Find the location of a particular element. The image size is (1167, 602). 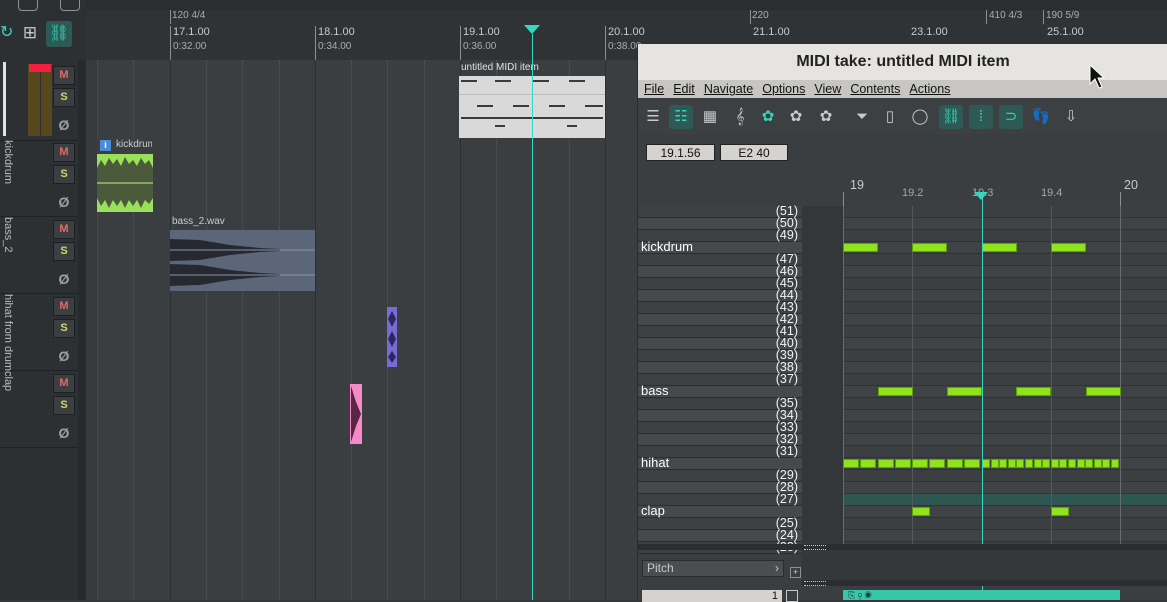

clap-solo-button: S is located at coordinates (64, 405).